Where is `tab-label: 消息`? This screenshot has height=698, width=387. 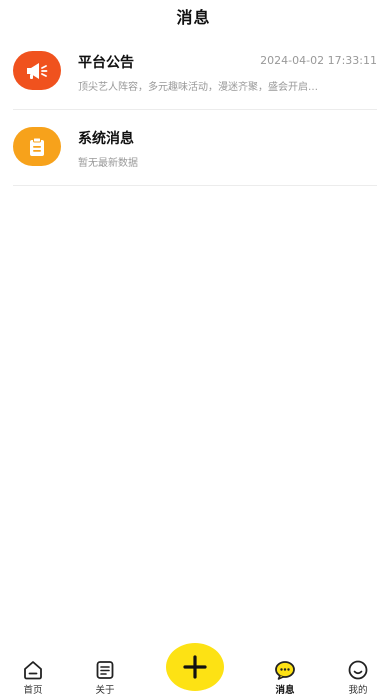 tab-label: 消息 is located at coordinates (285, 690).